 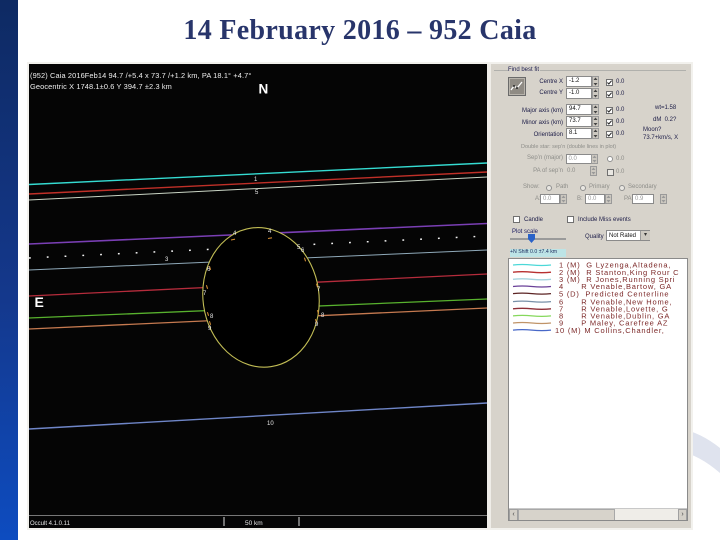 What do you see at coordinates (270, 424) in the screenshot?
I see `svg-text: 10` at bounding box center [270, 424].